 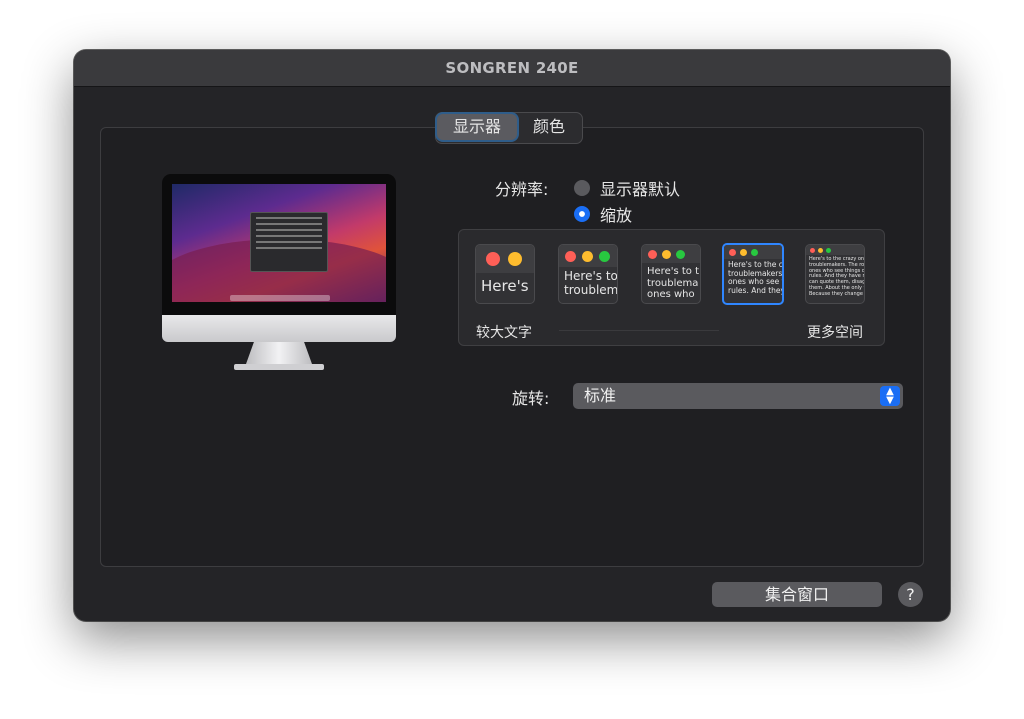 What do you see at coordinates (505, 286) in the screenshot?
I see `thumb-text-1: Here's` at bounding box center [505, 286].